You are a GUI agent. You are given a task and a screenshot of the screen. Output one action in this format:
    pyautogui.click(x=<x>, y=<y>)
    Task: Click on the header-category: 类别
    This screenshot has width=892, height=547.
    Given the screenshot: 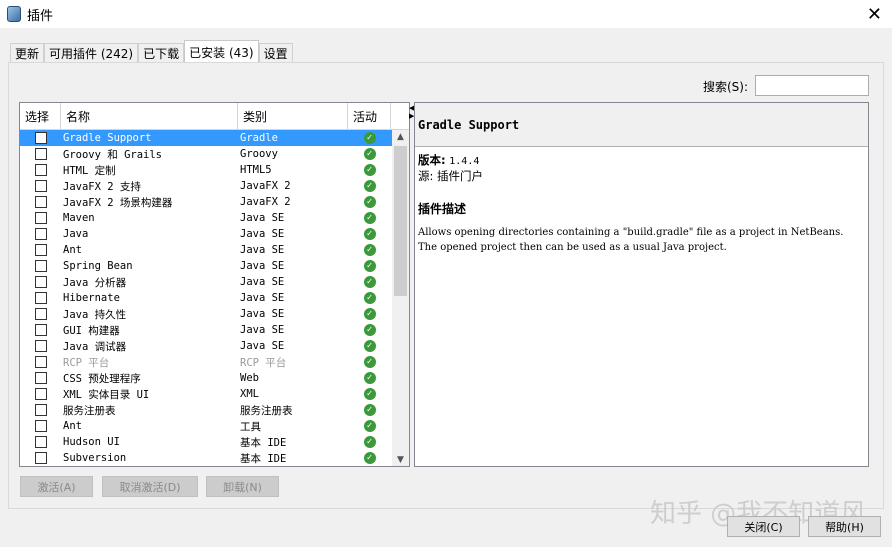 What is the action you would take?
    pyautogui.click(x=293, y=116)
    